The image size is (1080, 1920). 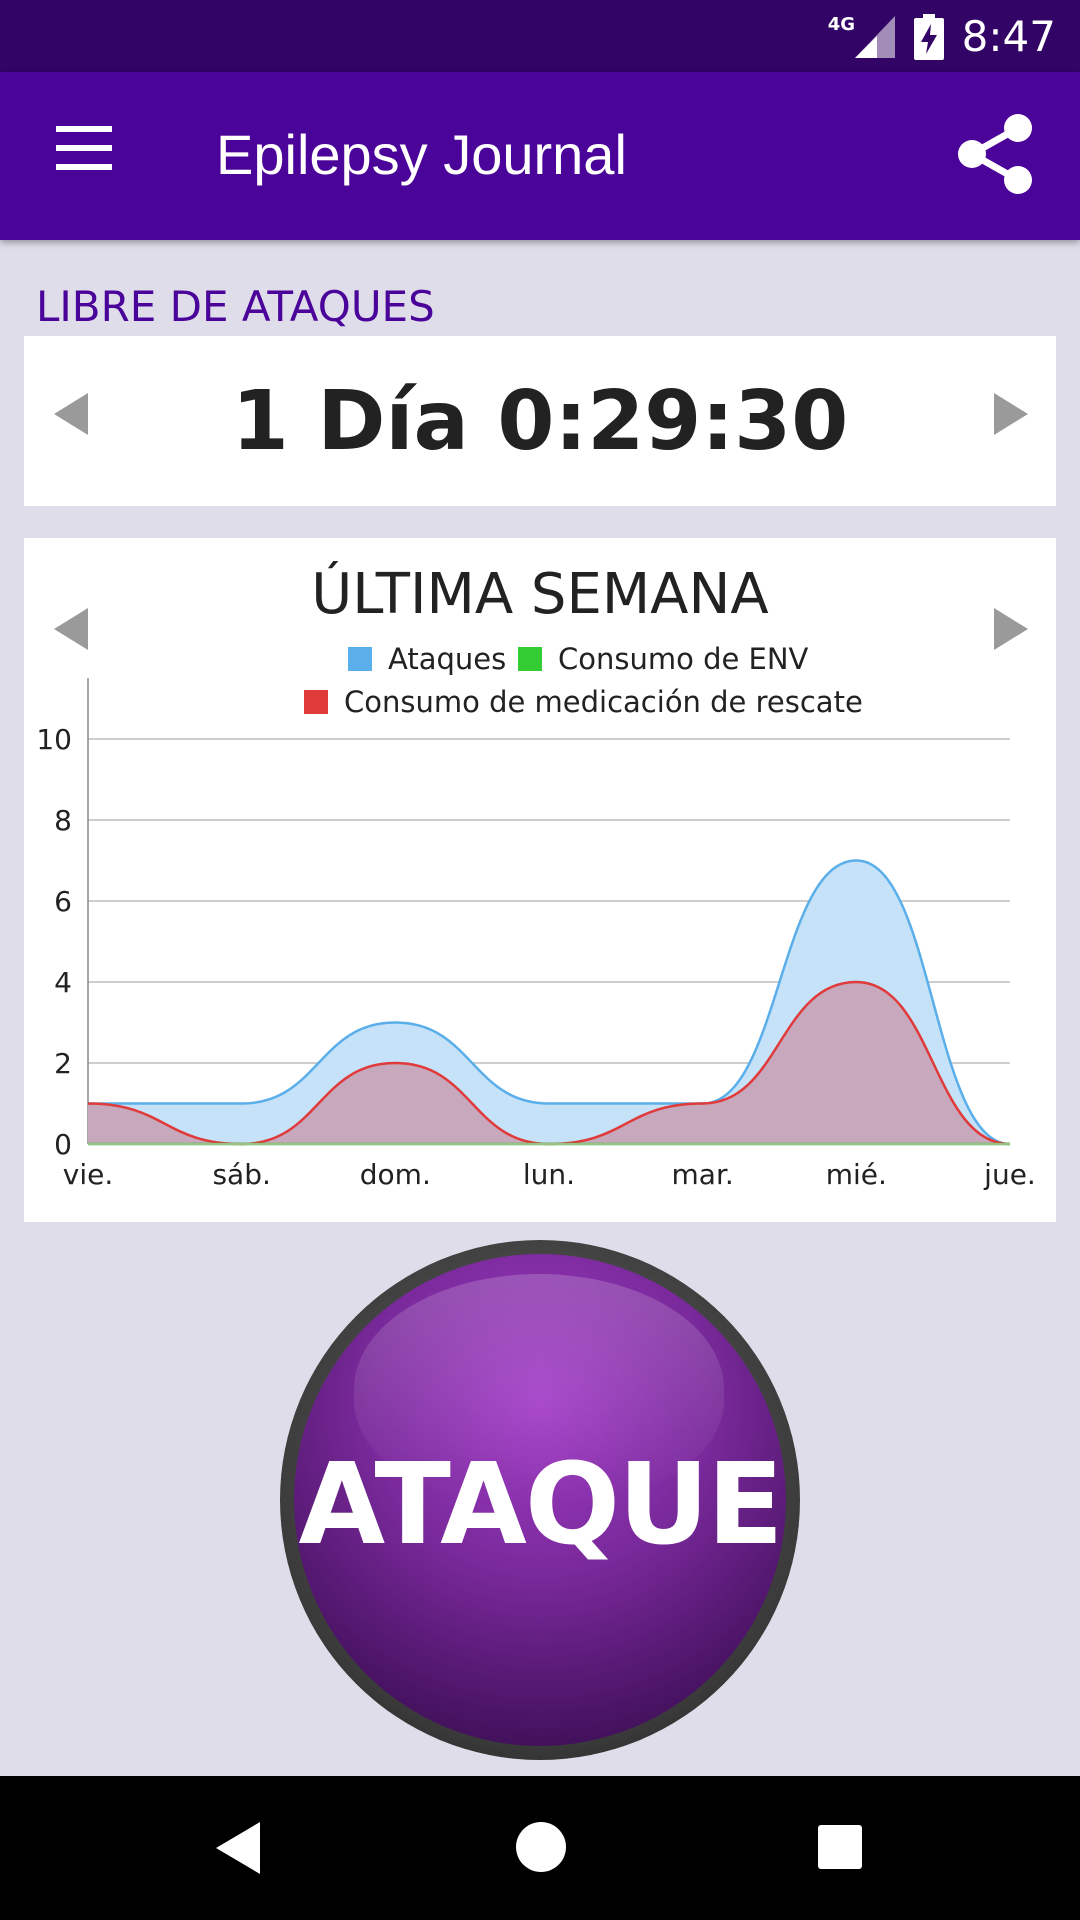 I want to click on seizure-record-button: ATAQUE, so click(x=540, y=1500).